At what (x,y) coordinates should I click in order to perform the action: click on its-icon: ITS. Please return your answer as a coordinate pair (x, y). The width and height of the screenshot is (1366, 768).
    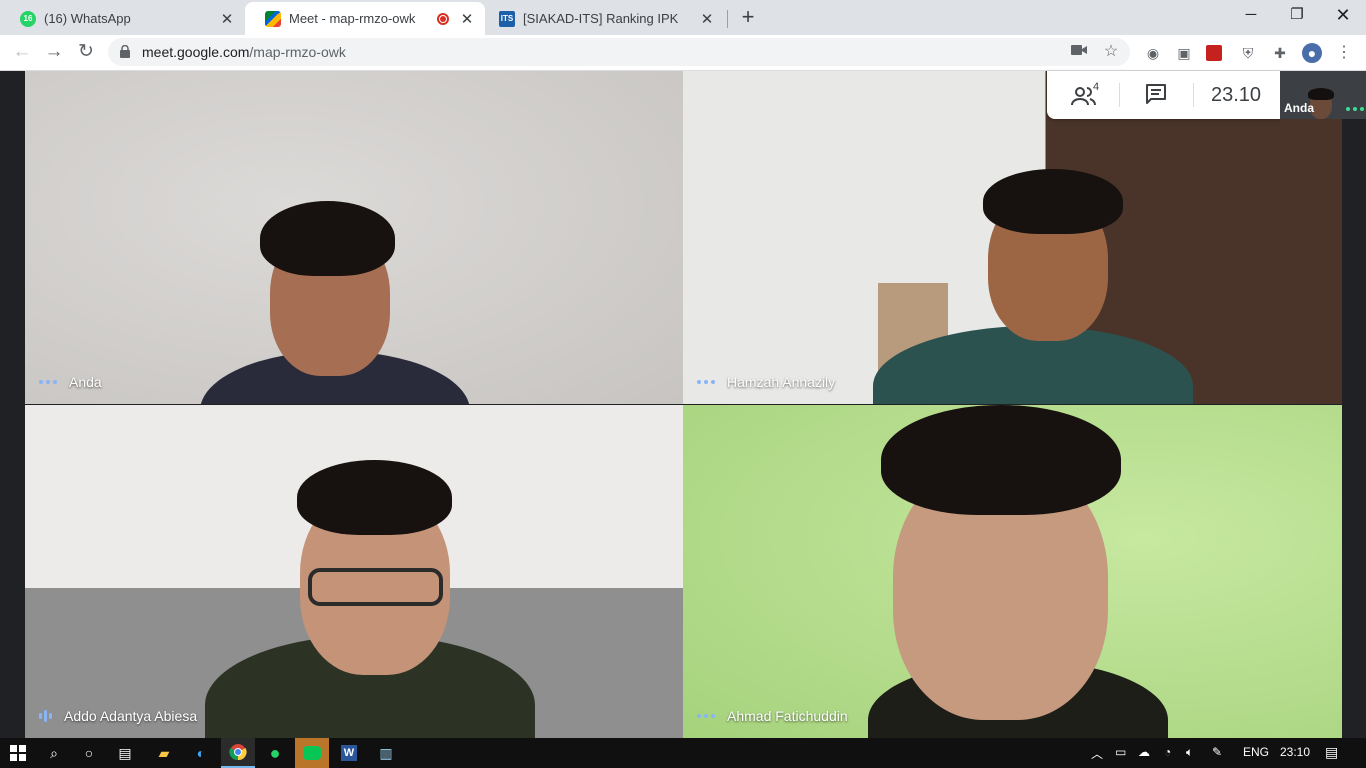
    Looking at the image, I should click on (507, 18).